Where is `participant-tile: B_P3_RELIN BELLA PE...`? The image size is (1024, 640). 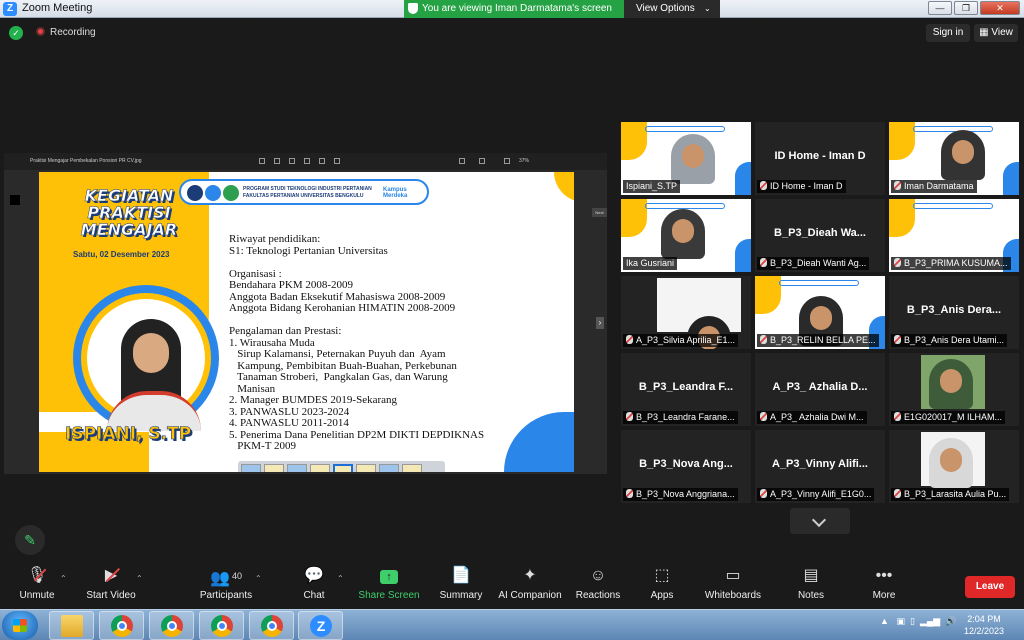
participant-tile: B_P3_RELIN BELLA PE... is located at coordinates (820, 312).